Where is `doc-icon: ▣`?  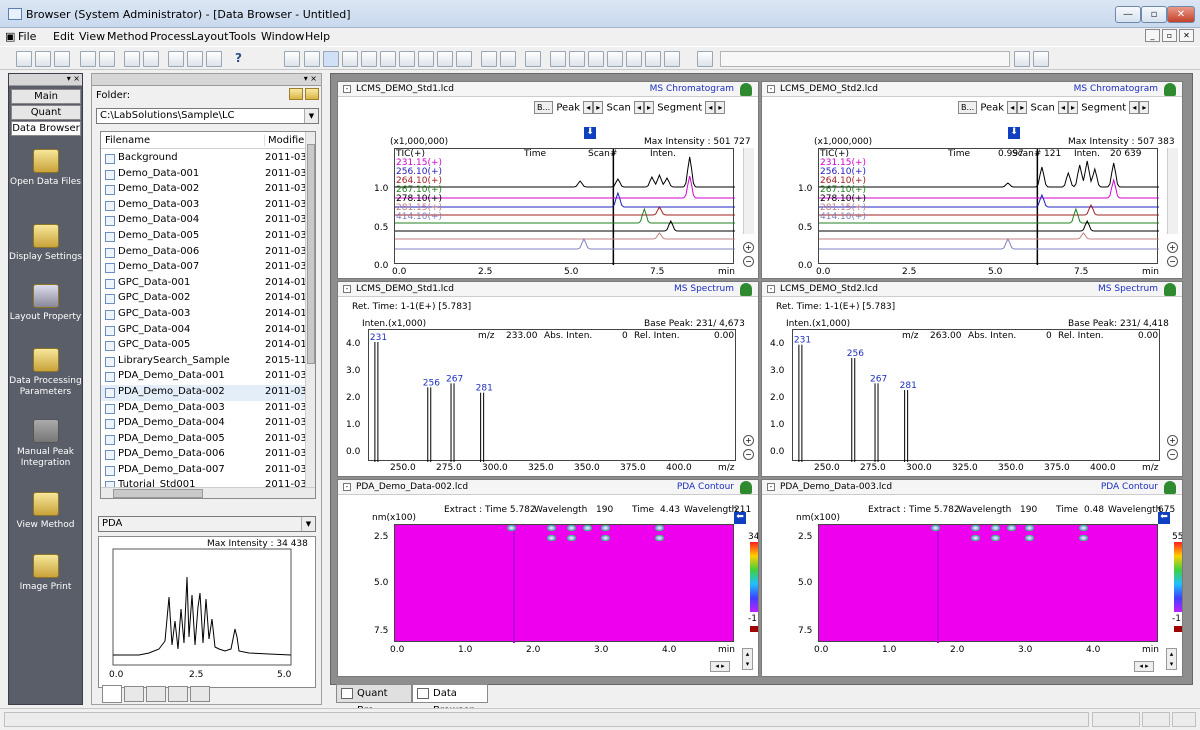 doc-icon: ▣ is located at coordinates (10, 36).